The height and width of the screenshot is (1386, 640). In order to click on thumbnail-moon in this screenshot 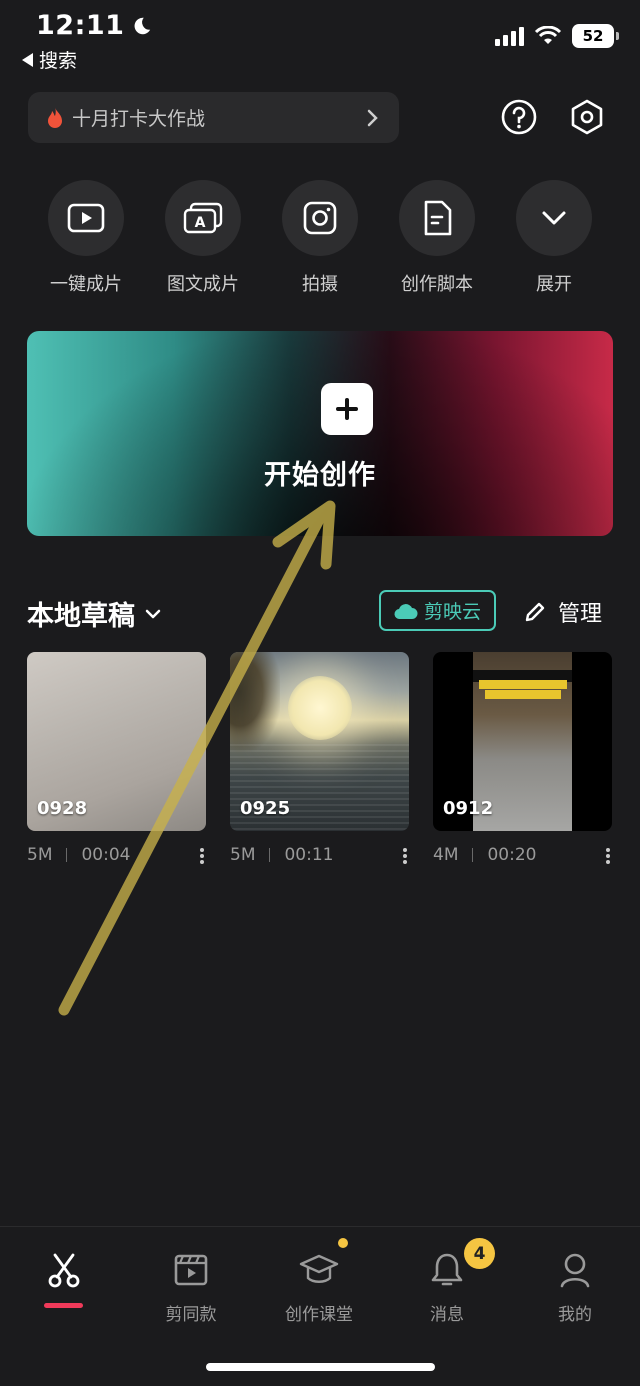, I will do `click(320, 708)`.